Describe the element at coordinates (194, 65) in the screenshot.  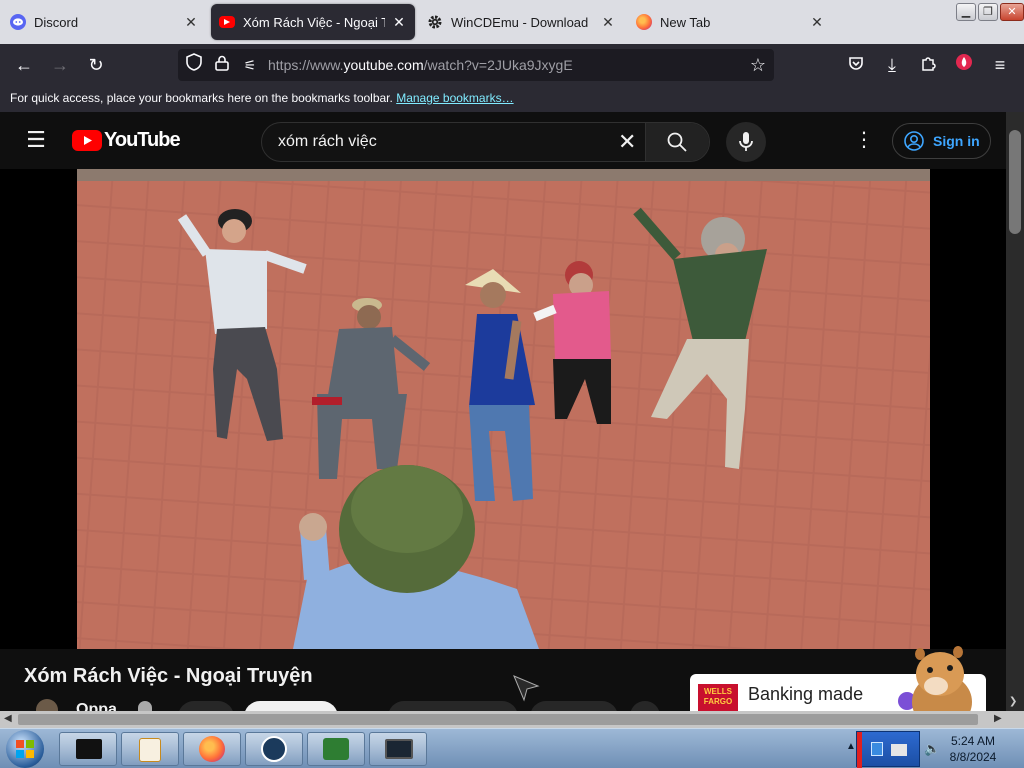
I see `tracking-protection-icon` at that location.